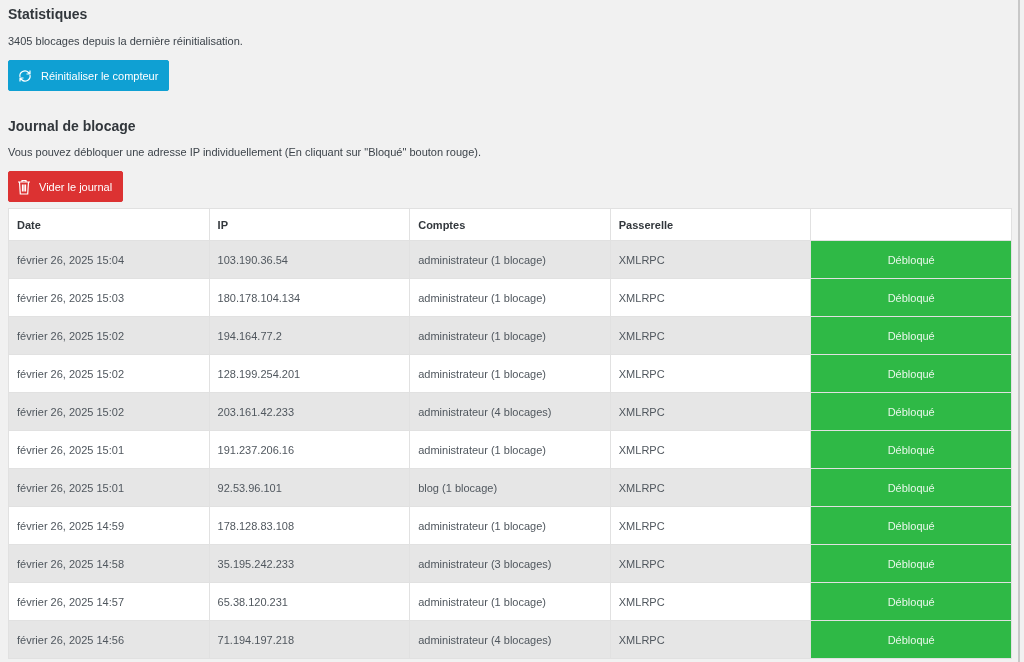 The image size is (1024, 662). I want to click on table-cell: février 26, 2025 14:57, so click(109, 601).